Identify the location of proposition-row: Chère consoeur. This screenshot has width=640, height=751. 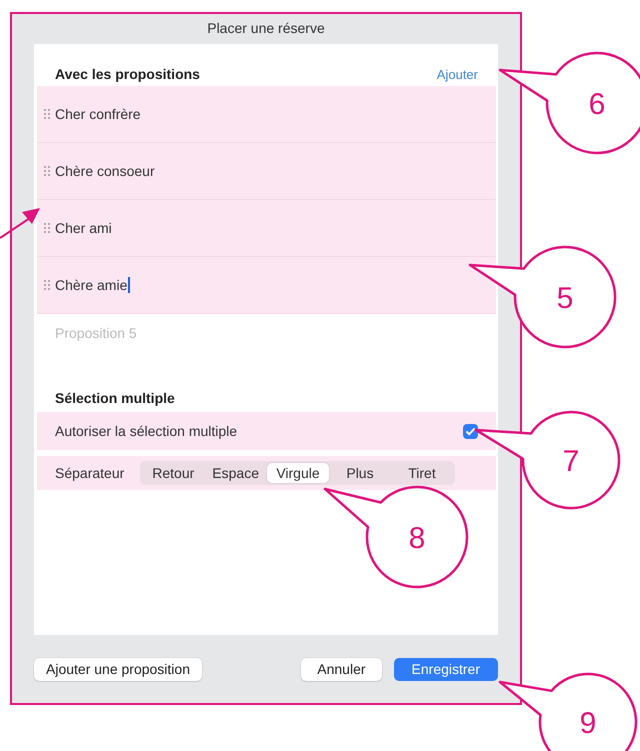
(266, 171).